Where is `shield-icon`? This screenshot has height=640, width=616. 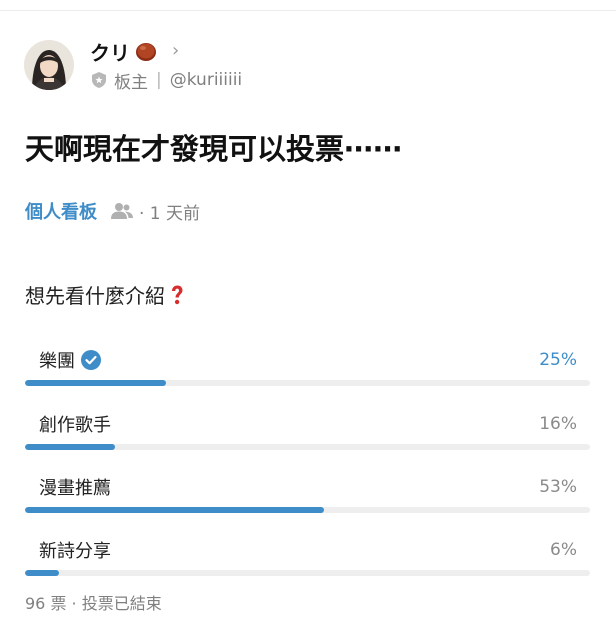 shield-icon is located at coordinates (99, 80).